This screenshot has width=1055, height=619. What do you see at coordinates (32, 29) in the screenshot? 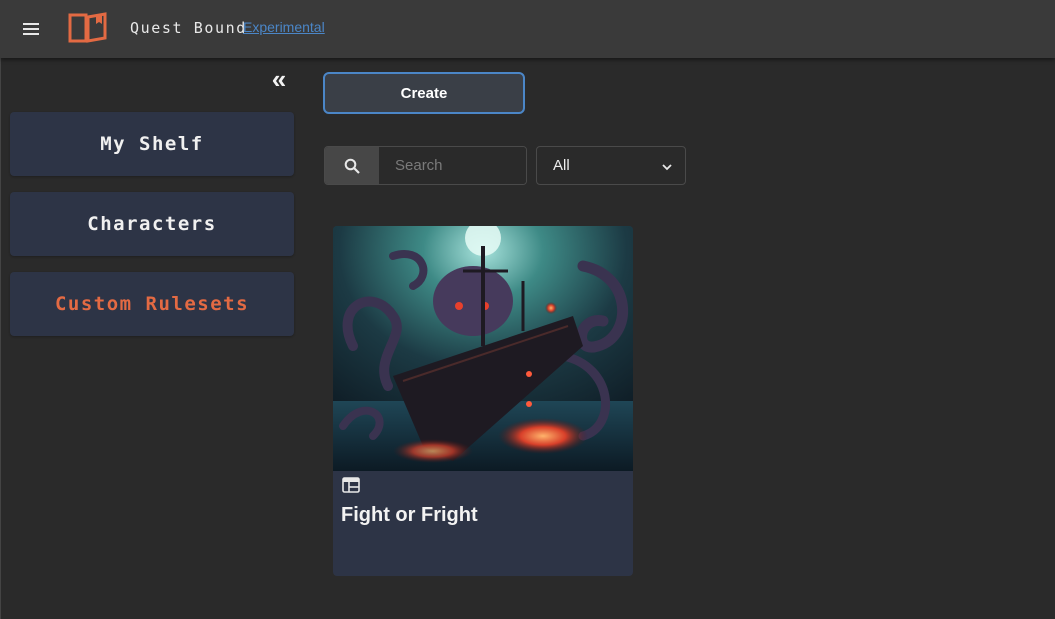
I see `hamburger-menu-icon` at bounding box center [32, 29].